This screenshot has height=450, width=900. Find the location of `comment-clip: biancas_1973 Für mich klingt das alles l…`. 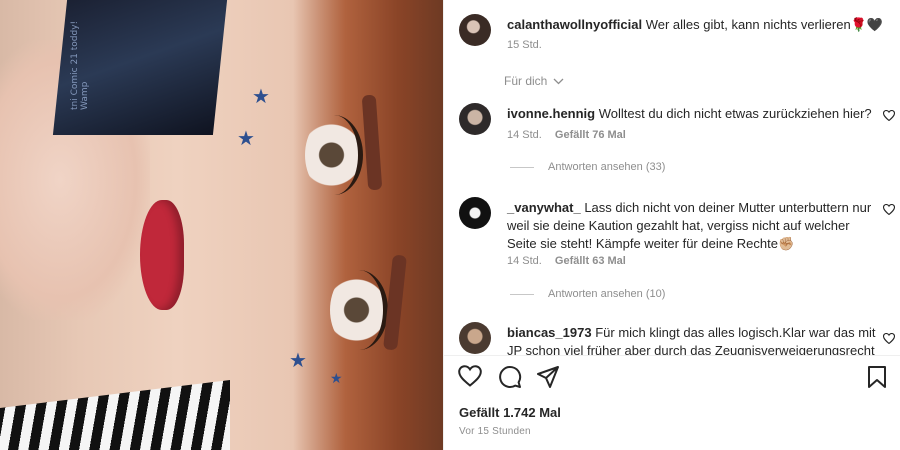

comment-clip: biancas_1973 Für mich klingt das alles l… is located at coordinates (672, 336).